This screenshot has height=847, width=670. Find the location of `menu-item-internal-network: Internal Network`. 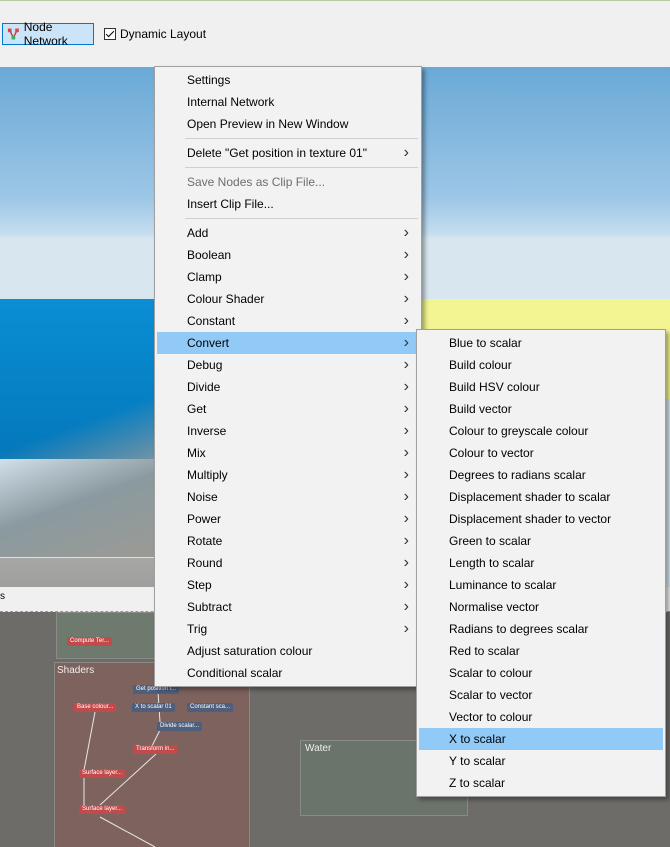

menu-item-internal-network: Internal Network is located at coordinates (288, 102).